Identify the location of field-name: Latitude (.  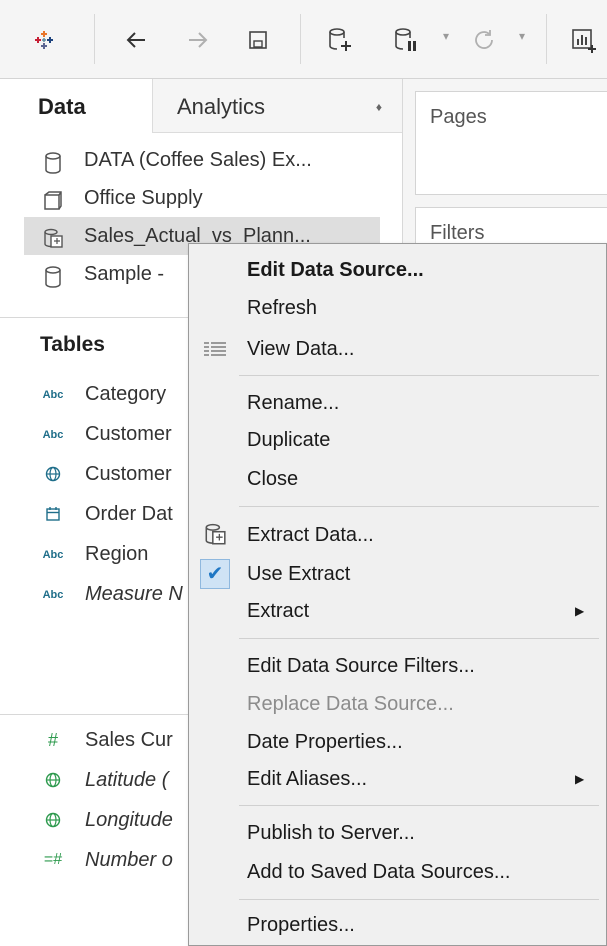
(127, 780).